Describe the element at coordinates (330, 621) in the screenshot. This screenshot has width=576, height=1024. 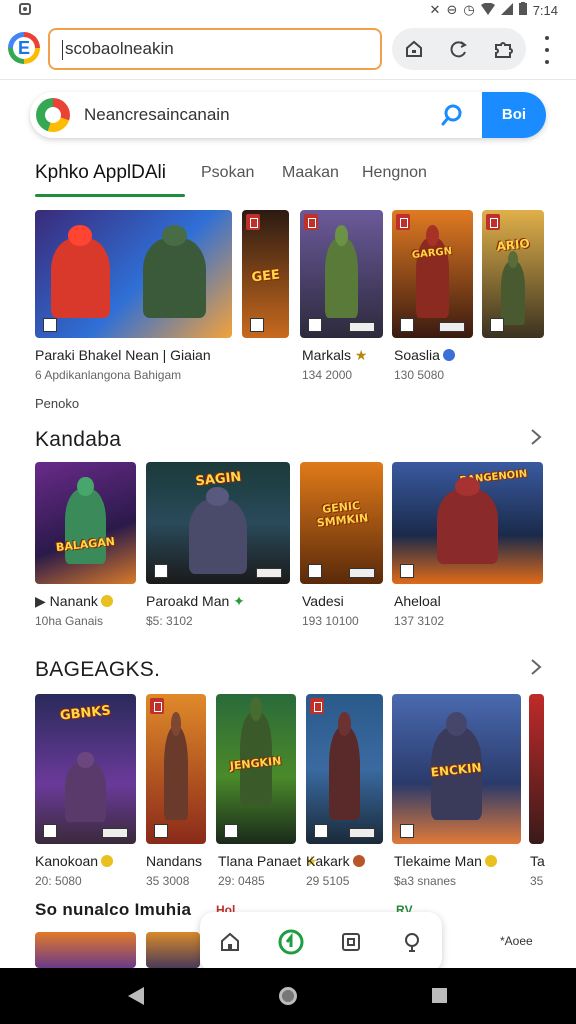
I see `game-subtitle: 193 10100` at that location.